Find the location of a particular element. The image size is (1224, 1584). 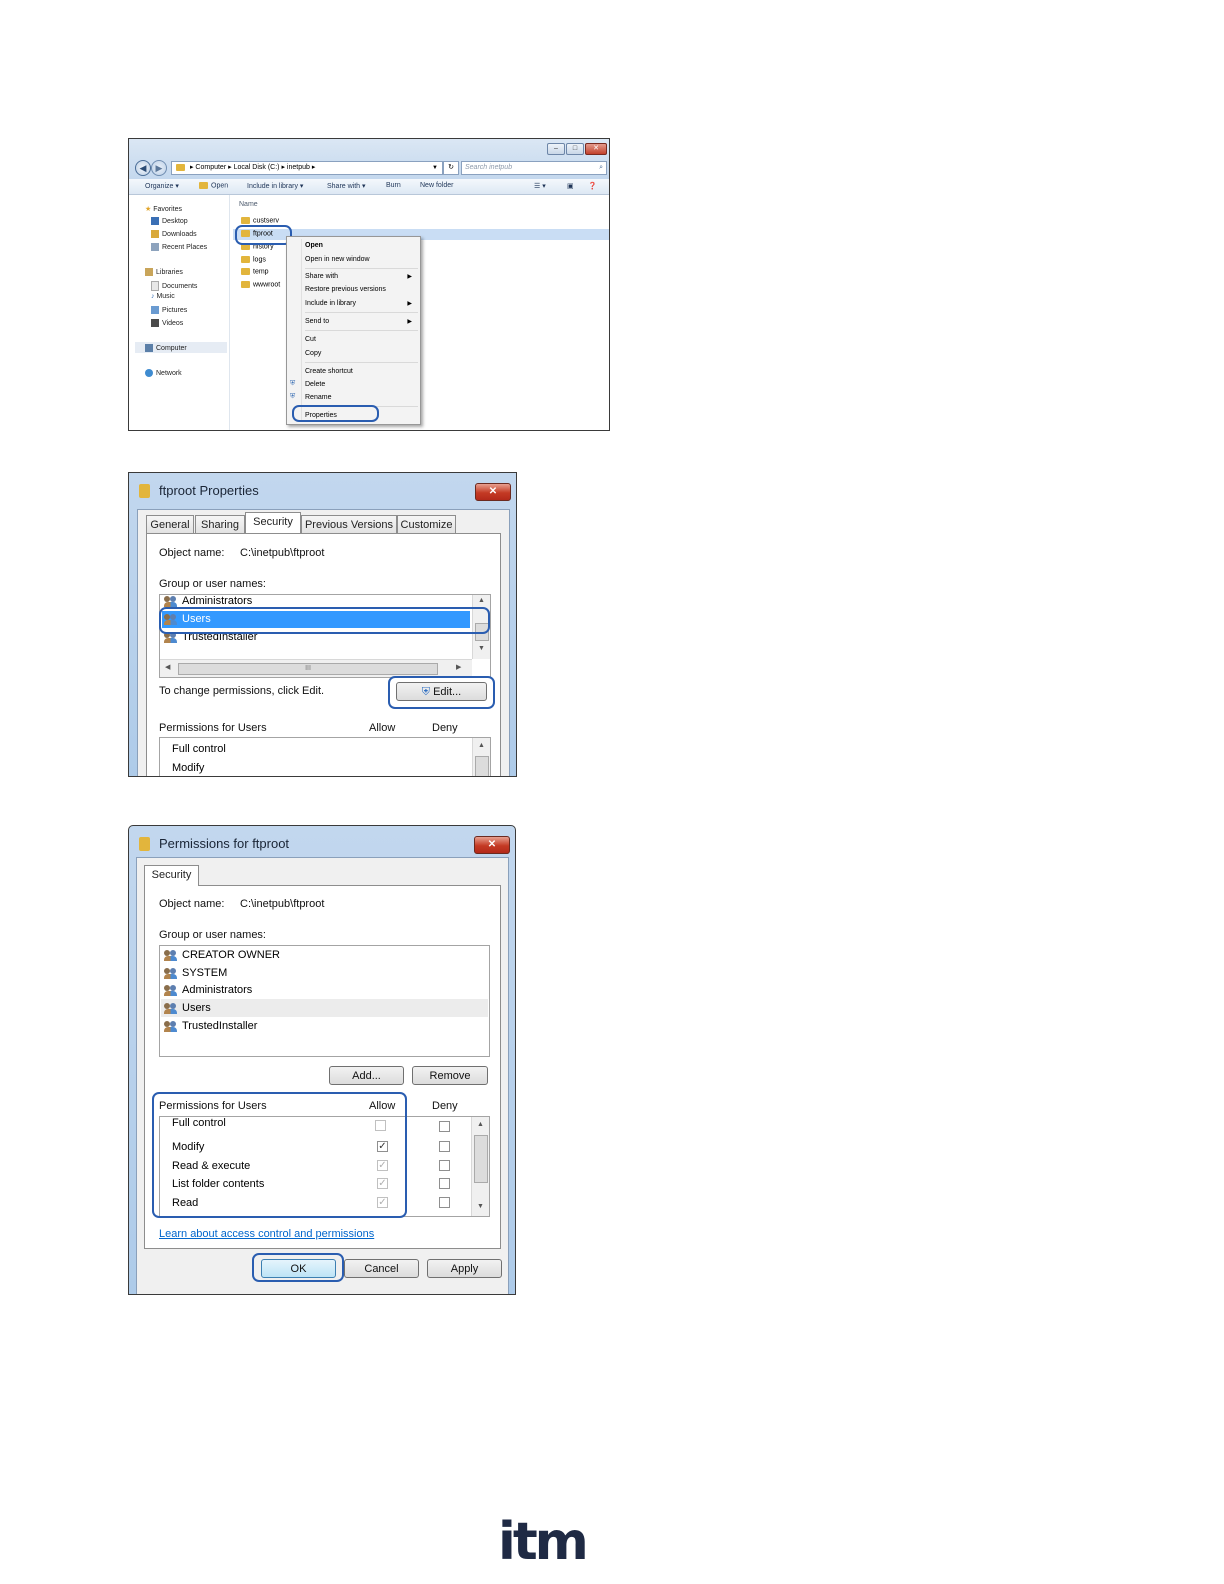

maximize-button: □ is located at coordinates (575, 149).